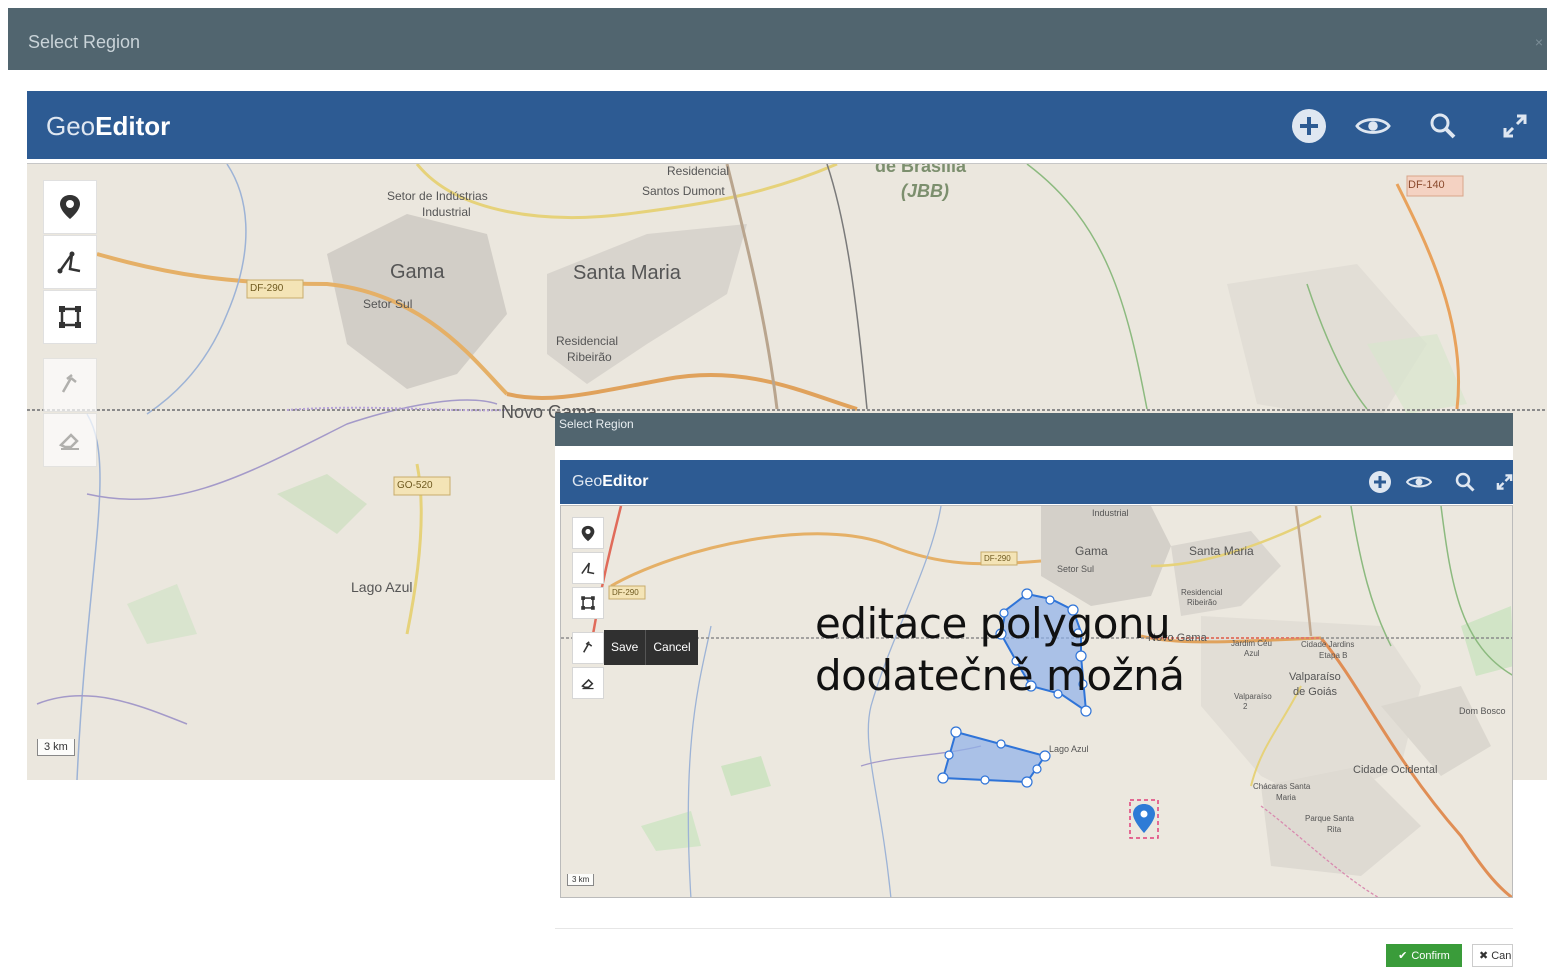  Describe the element at coordinates (596, 424) in the screenshot. I see `foreground-window-title: Select Region` at that location.